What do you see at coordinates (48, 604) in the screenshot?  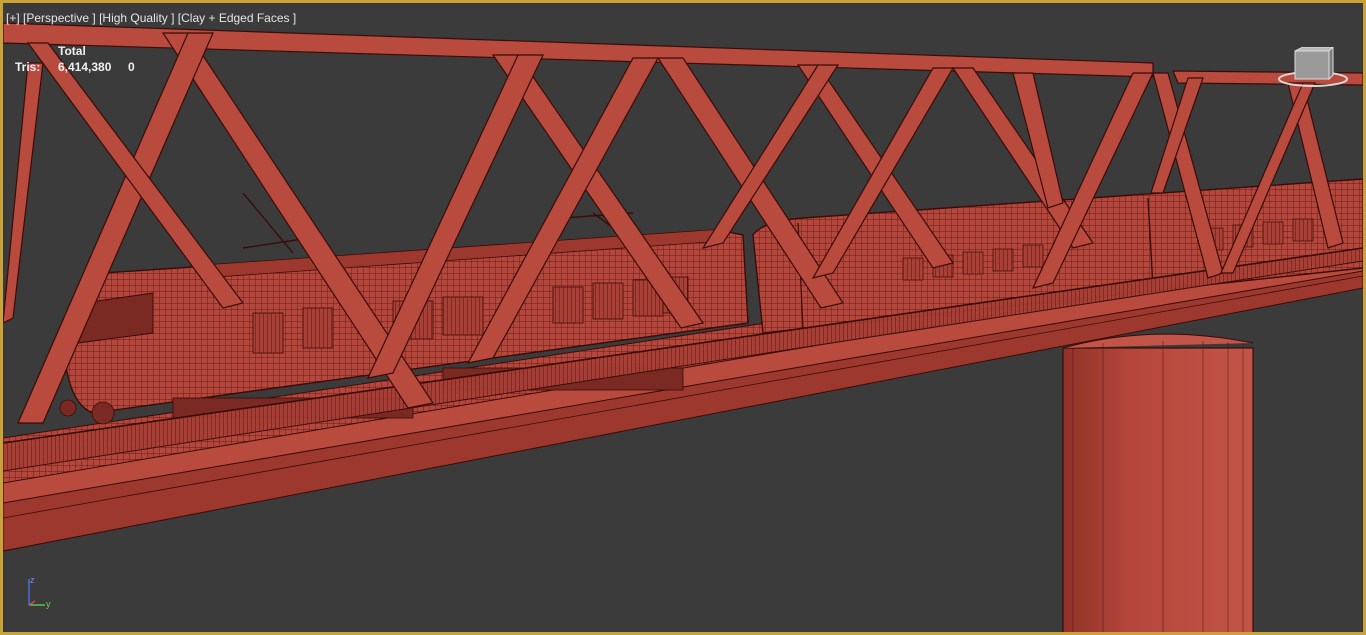 I see `axis-y-label: y` at bounding box center [48, 604].